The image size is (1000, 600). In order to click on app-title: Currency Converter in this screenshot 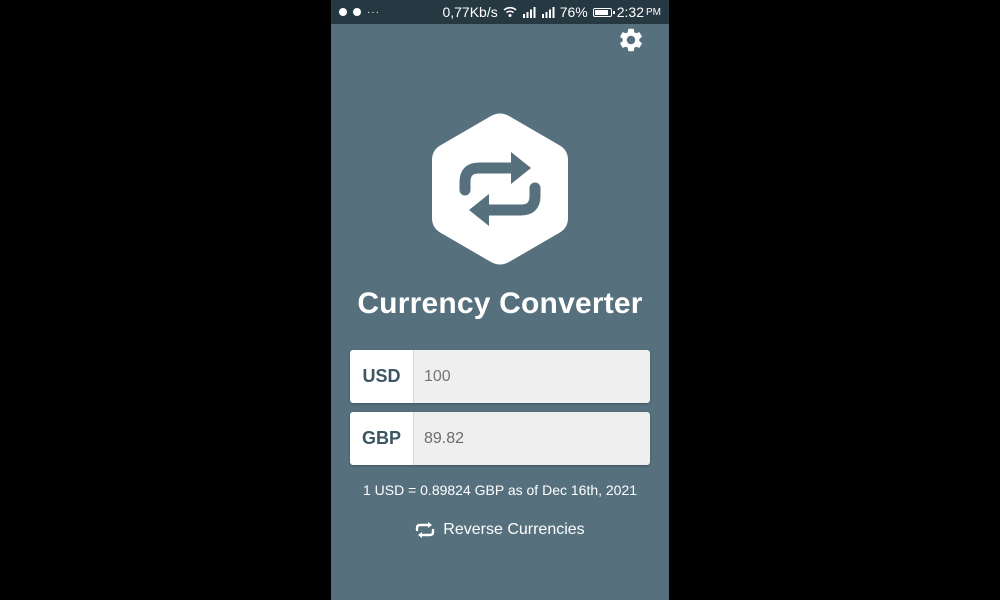, I will do `click(500, 303)`.